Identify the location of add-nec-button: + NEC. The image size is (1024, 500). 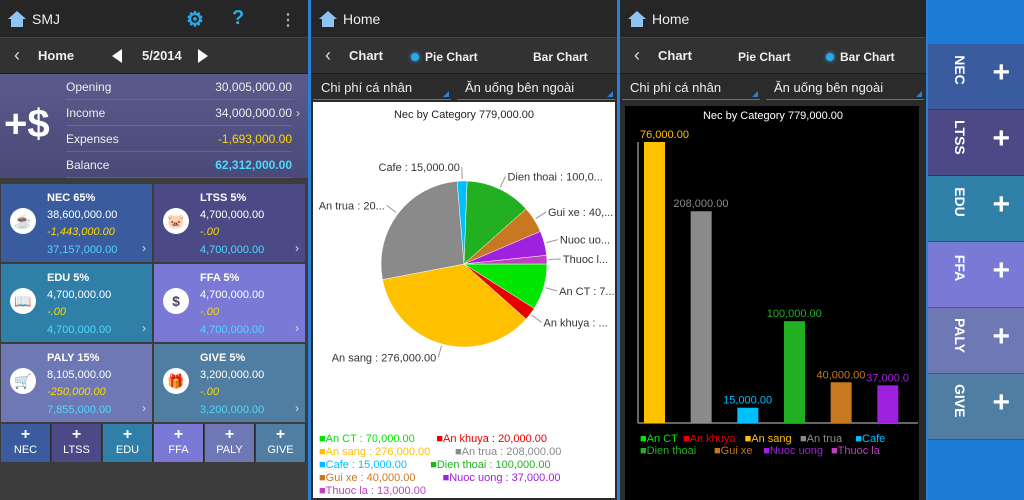
(26, 443).